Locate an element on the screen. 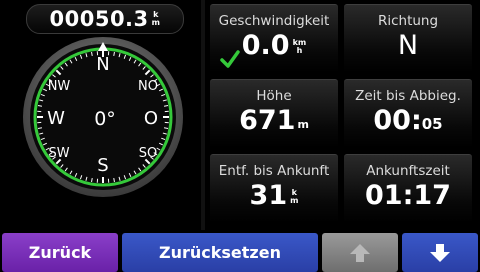  compass-label-ne: NO is located at coordinates (148, 86).